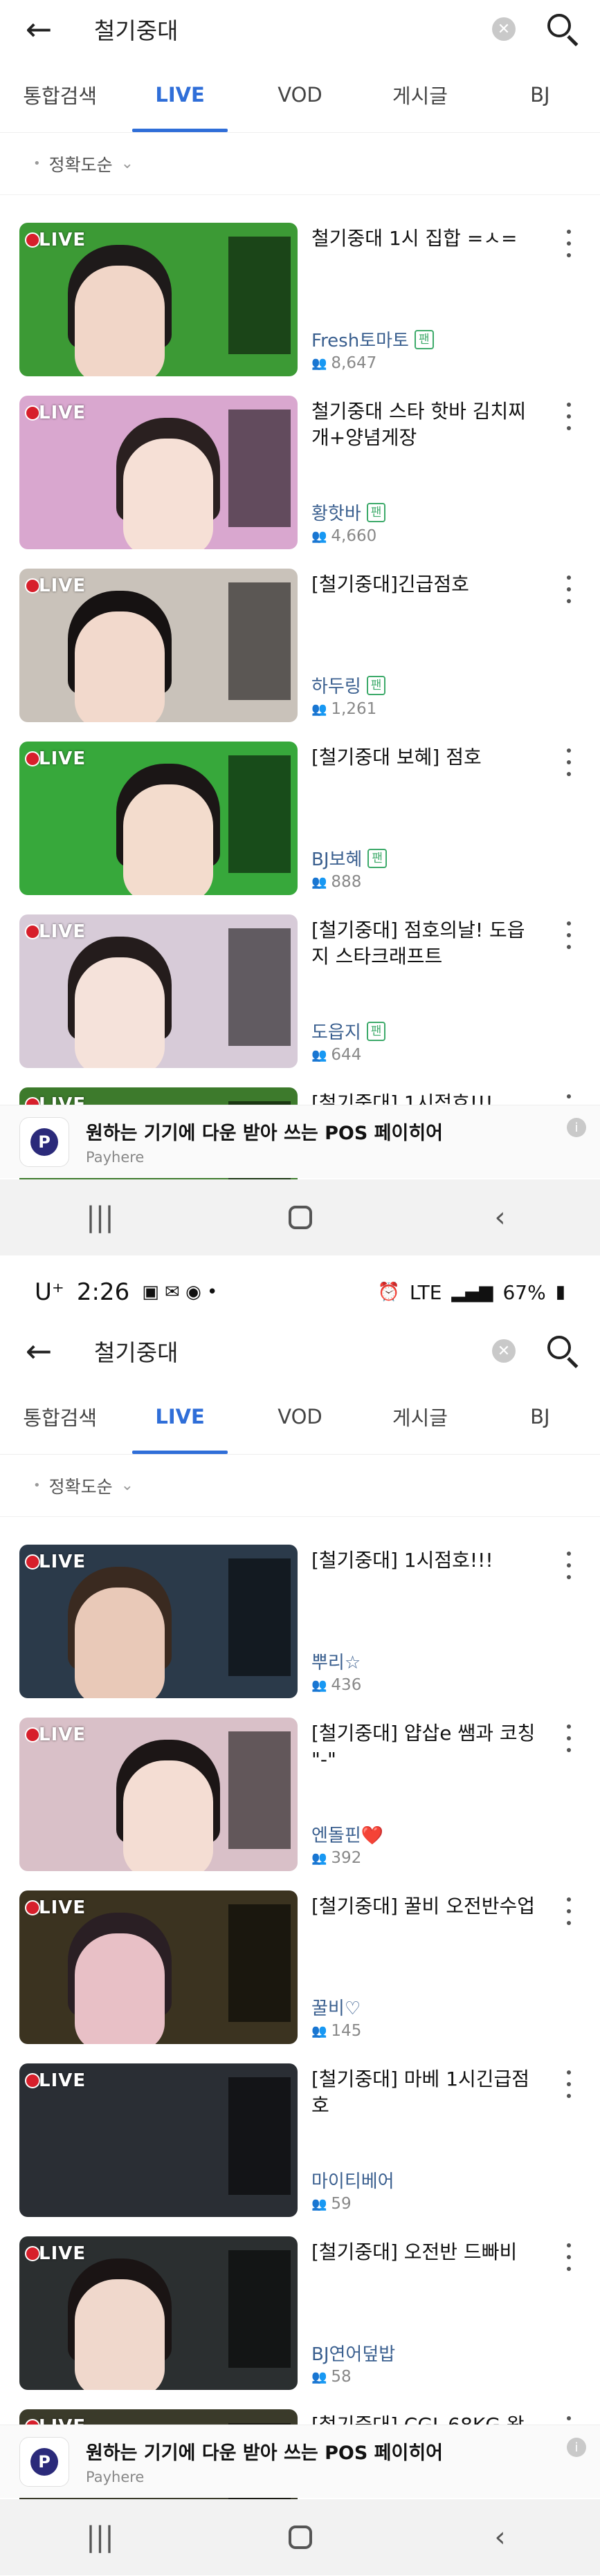 This screenshot has height=2576, width=600. What do you see at coordinates (425, 424) in the screenshot?
I see `stream-title: 철기중대 스타 핫바 김치찌개+양념게장` at bounding box center [425, 424].